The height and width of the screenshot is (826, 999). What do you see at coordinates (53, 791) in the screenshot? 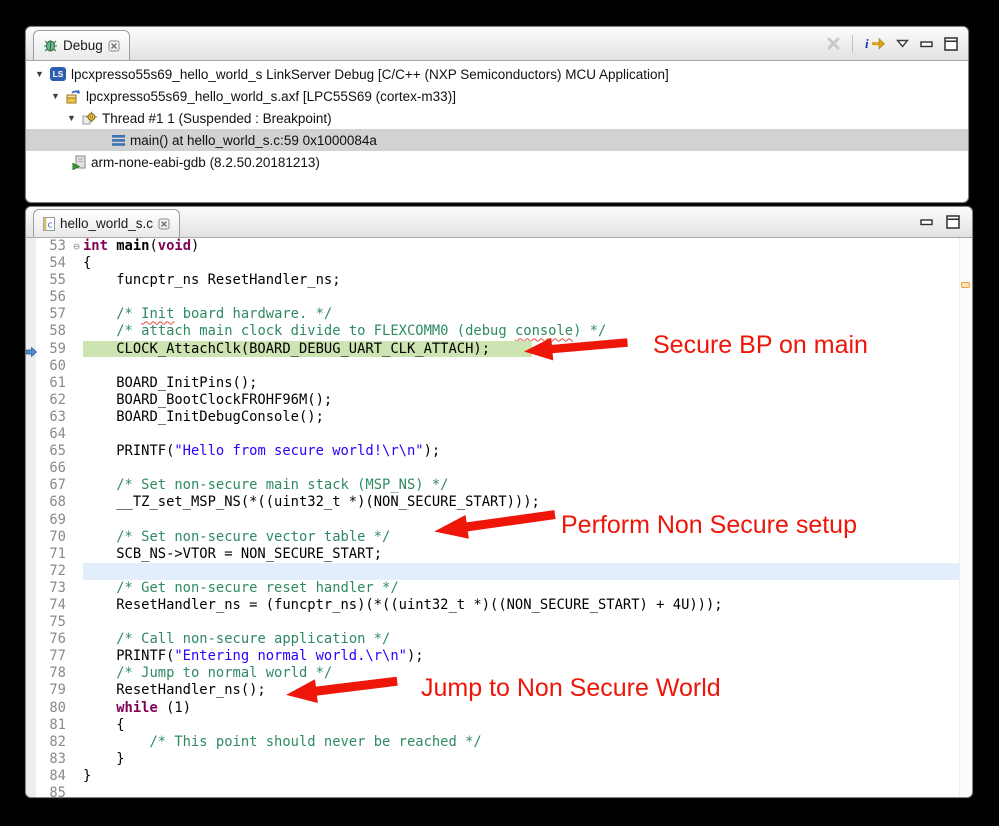
I see `line-number: 85` at bounding box center [53, 791].